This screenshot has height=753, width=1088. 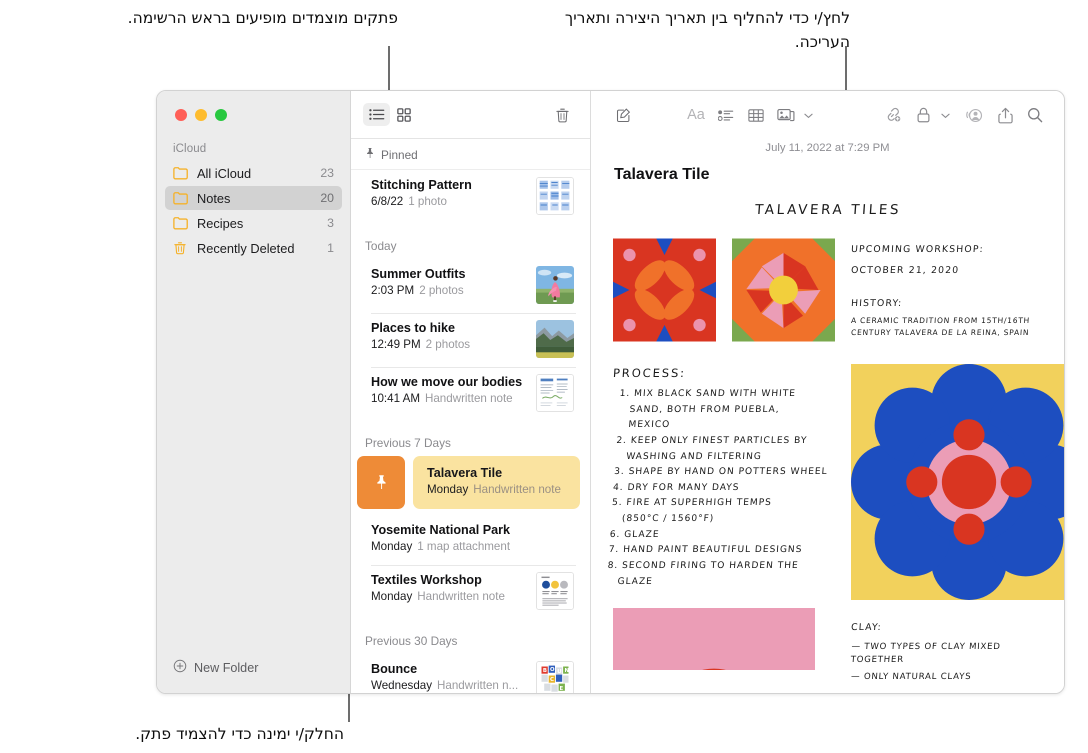 What do you see at coordinates (461, 596) in the screenshot?
I see `note-detail: Handwritten note` at bounding box center [461, 596].